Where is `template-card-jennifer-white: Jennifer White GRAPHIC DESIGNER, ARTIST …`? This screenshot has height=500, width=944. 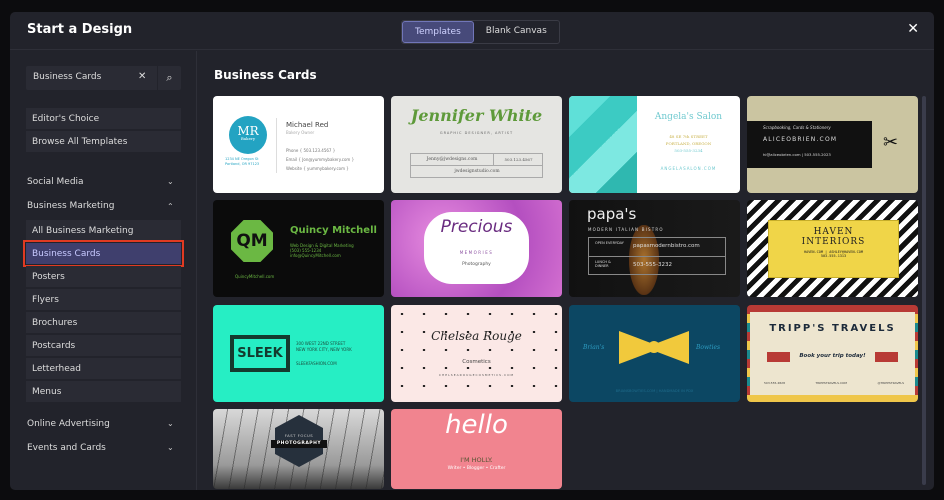 template-card-jennifer-white: Jennifer White GRAPHIC DESIGNER, ARTIST … is located at coordinates (476, 144).